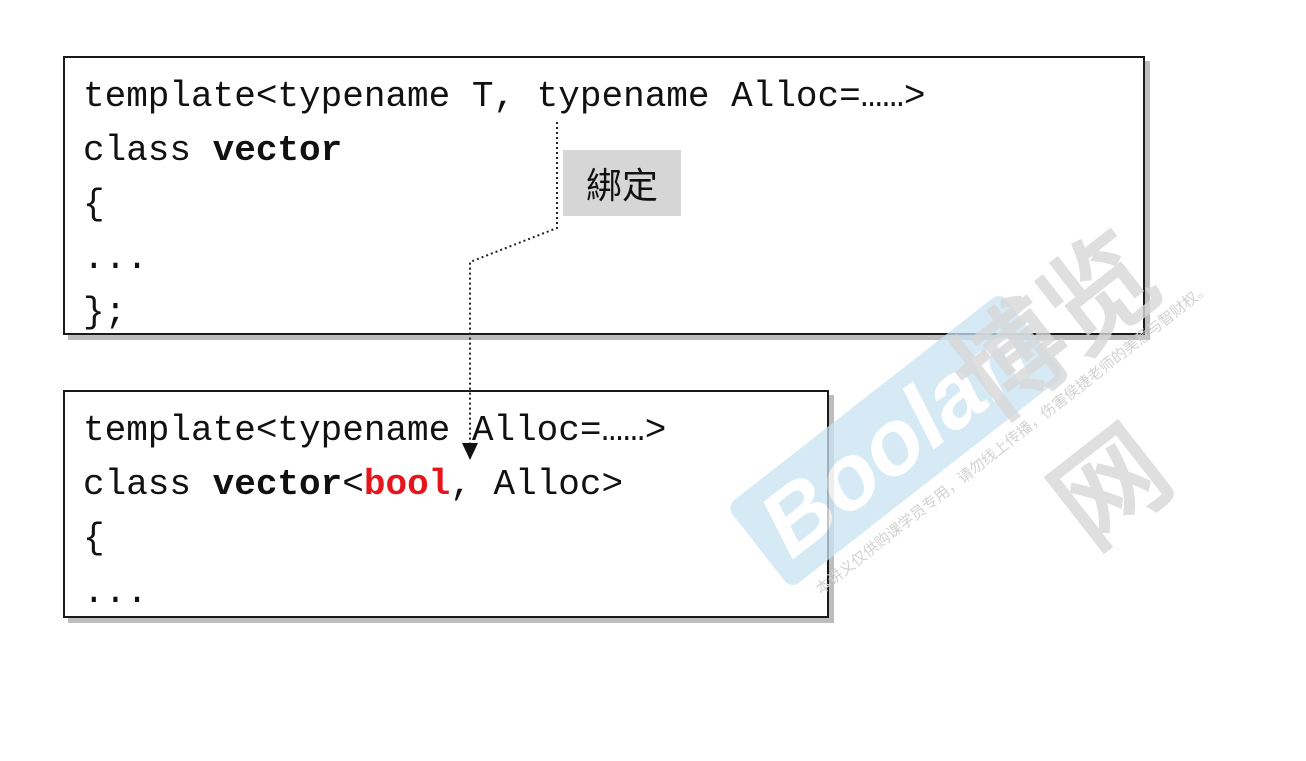  Describe the element at coordinates (407, 484) in the screenshot. I see `bound-type-bool: bool` at that location.